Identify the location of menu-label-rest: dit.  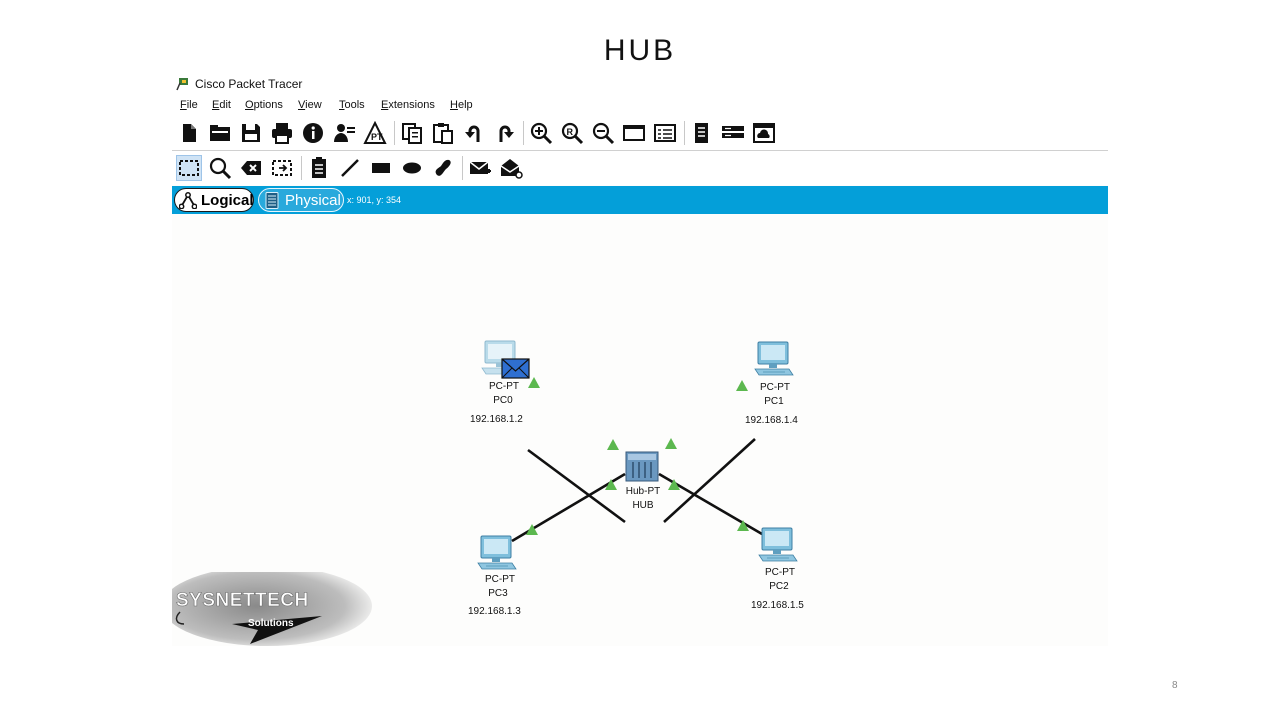
(225, 105).